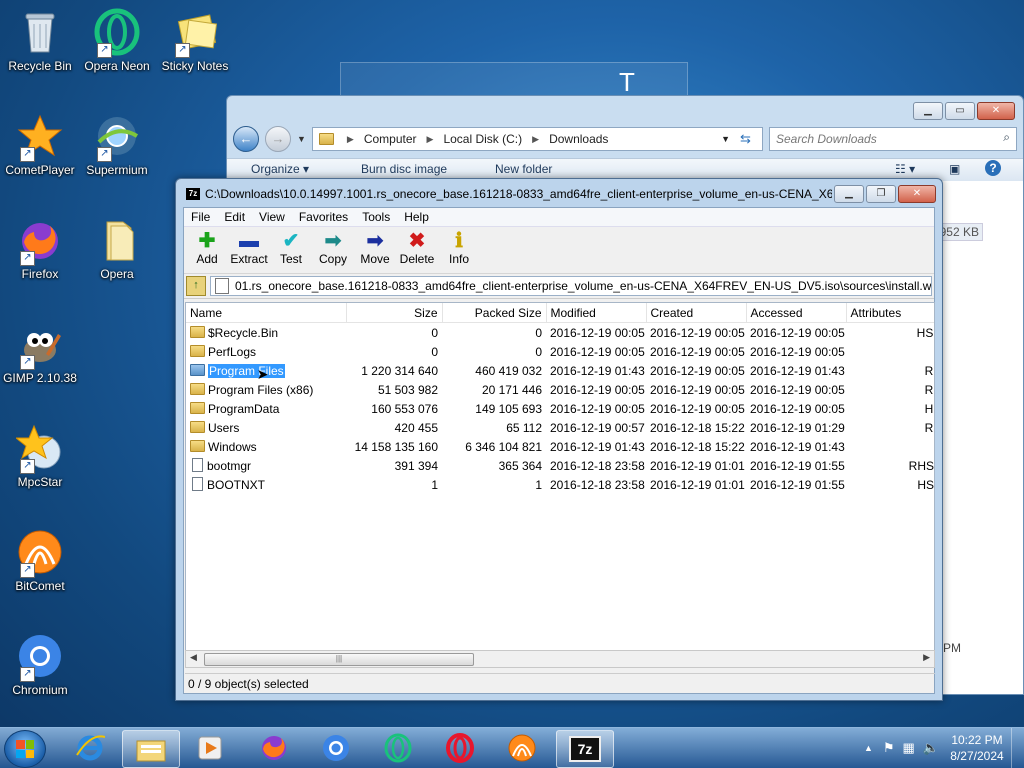 This screenshot has height=768, width=1024. What do you see at coordinates (117, 40) in the screenshot?
I see `desktop-icon-opera-neon: ↗ Opera Neon` at bounding box center [117, 40].